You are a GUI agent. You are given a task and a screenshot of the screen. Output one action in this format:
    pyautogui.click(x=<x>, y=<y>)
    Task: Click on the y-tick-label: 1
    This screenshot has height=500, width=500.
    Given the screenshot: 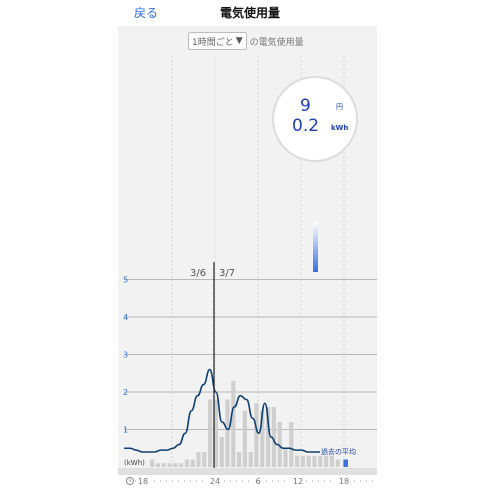 What is the action you would take?
    pyautogui.click(x=125, y=430)
    